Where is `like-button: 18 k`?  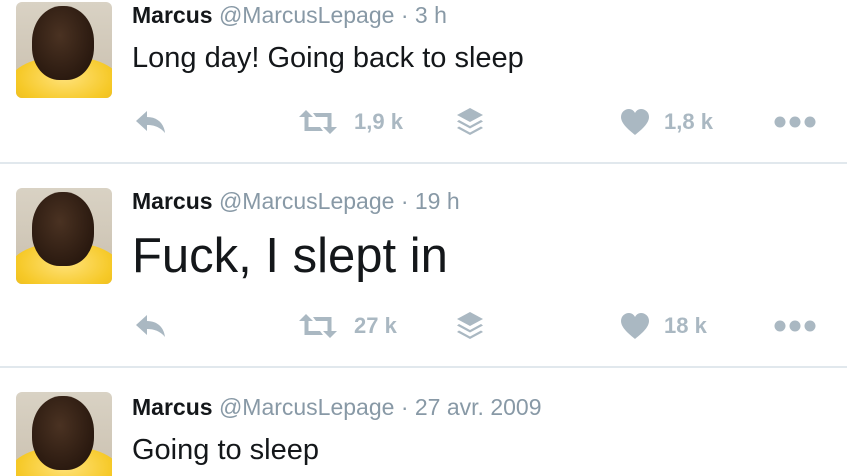 like-button: 18 k is located at coordinates (663, 326).